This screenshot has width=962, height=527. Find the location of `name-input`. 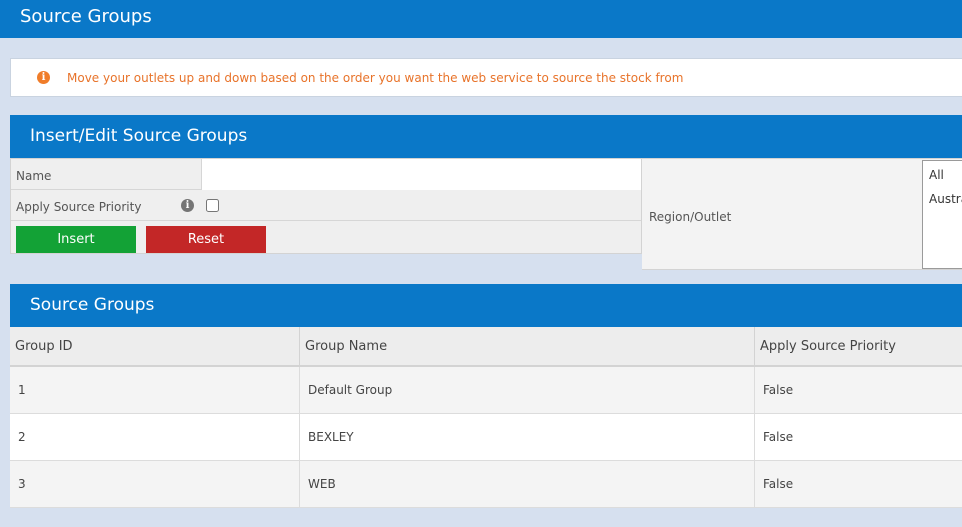

name-input is located at coordinates (421, 174).